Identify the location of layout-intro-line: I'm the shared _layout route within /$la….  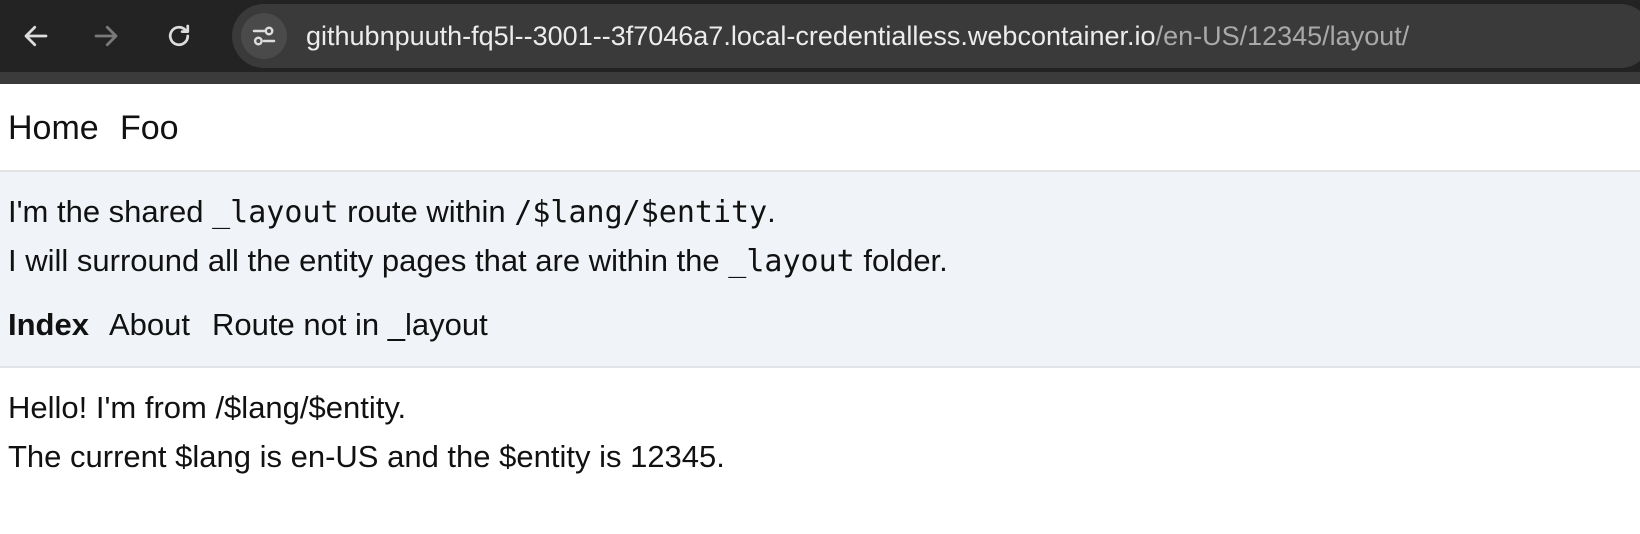
(392, 212).